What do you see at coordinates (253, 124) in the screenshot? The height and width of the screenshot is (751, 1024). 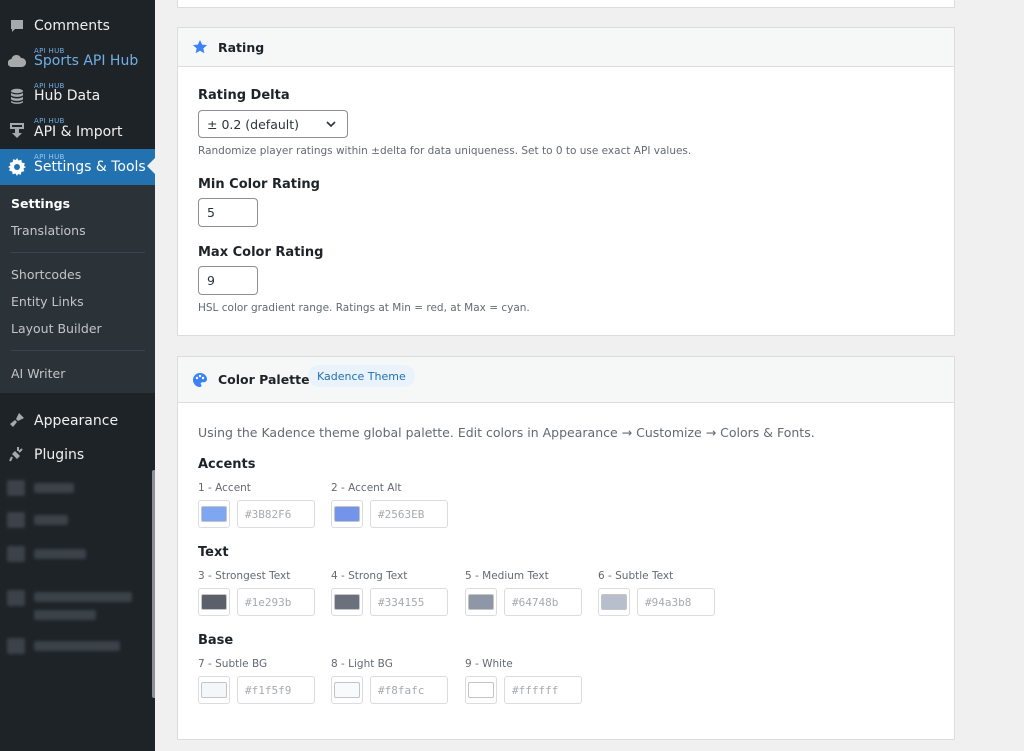 I see `rating-delta-value: ± 0.2 (default)` at bounding box center [253, 124].